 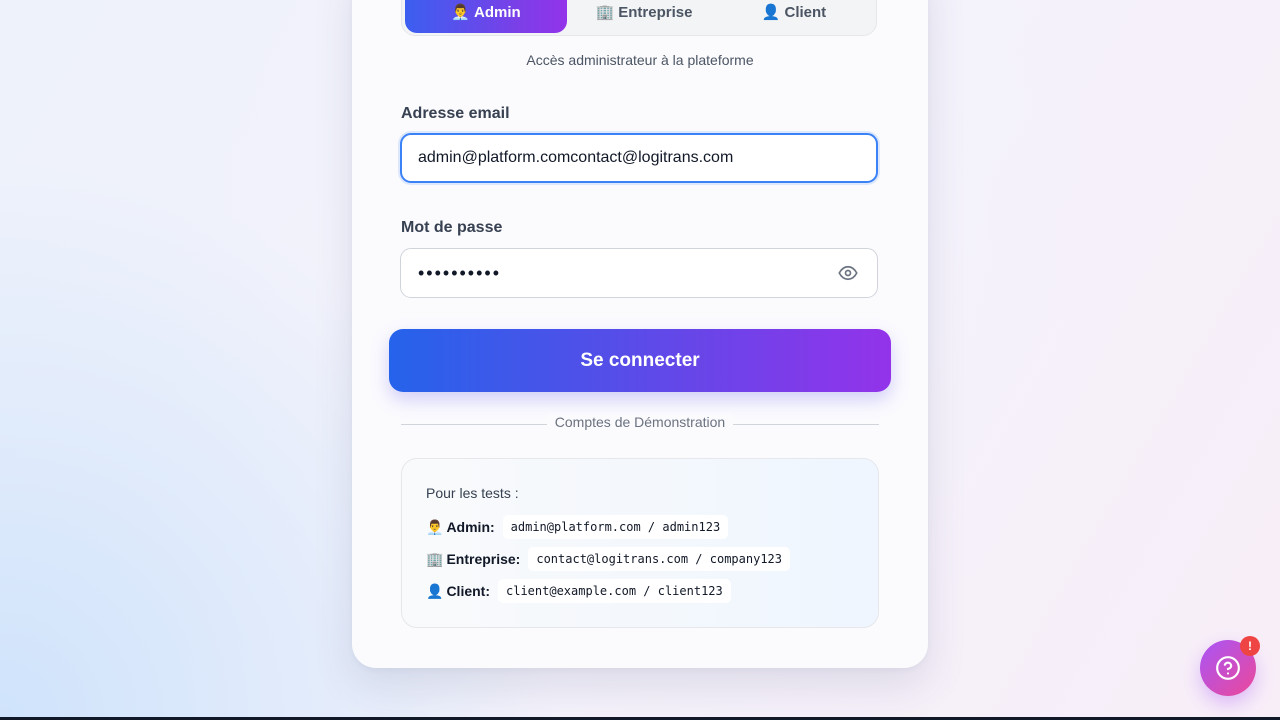 What do you see at coordinates (455, 113) in the screenshot?
I see `email-label: Adresse email` at bounding box center [455, 113].